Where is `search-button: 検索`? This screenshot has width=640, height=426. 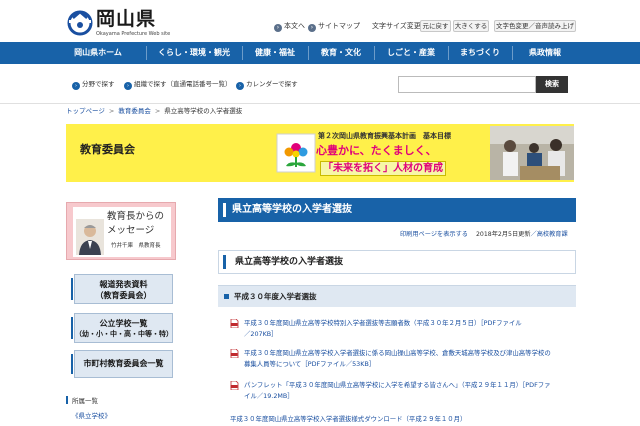 search-button: 検索 is located at coordinates (552, 84).